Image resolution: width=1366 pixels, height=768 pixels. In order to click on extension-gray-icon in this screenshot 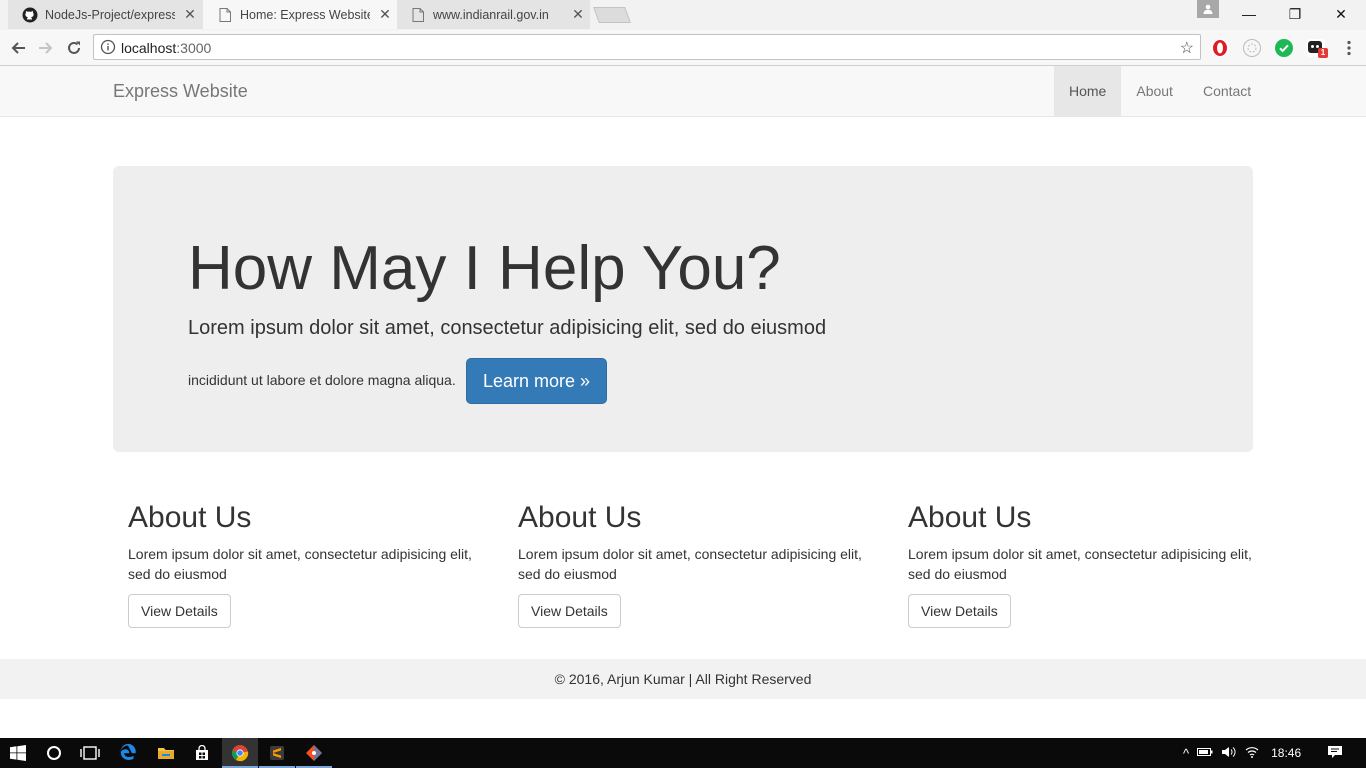, I will do `click(1252, 48)`.